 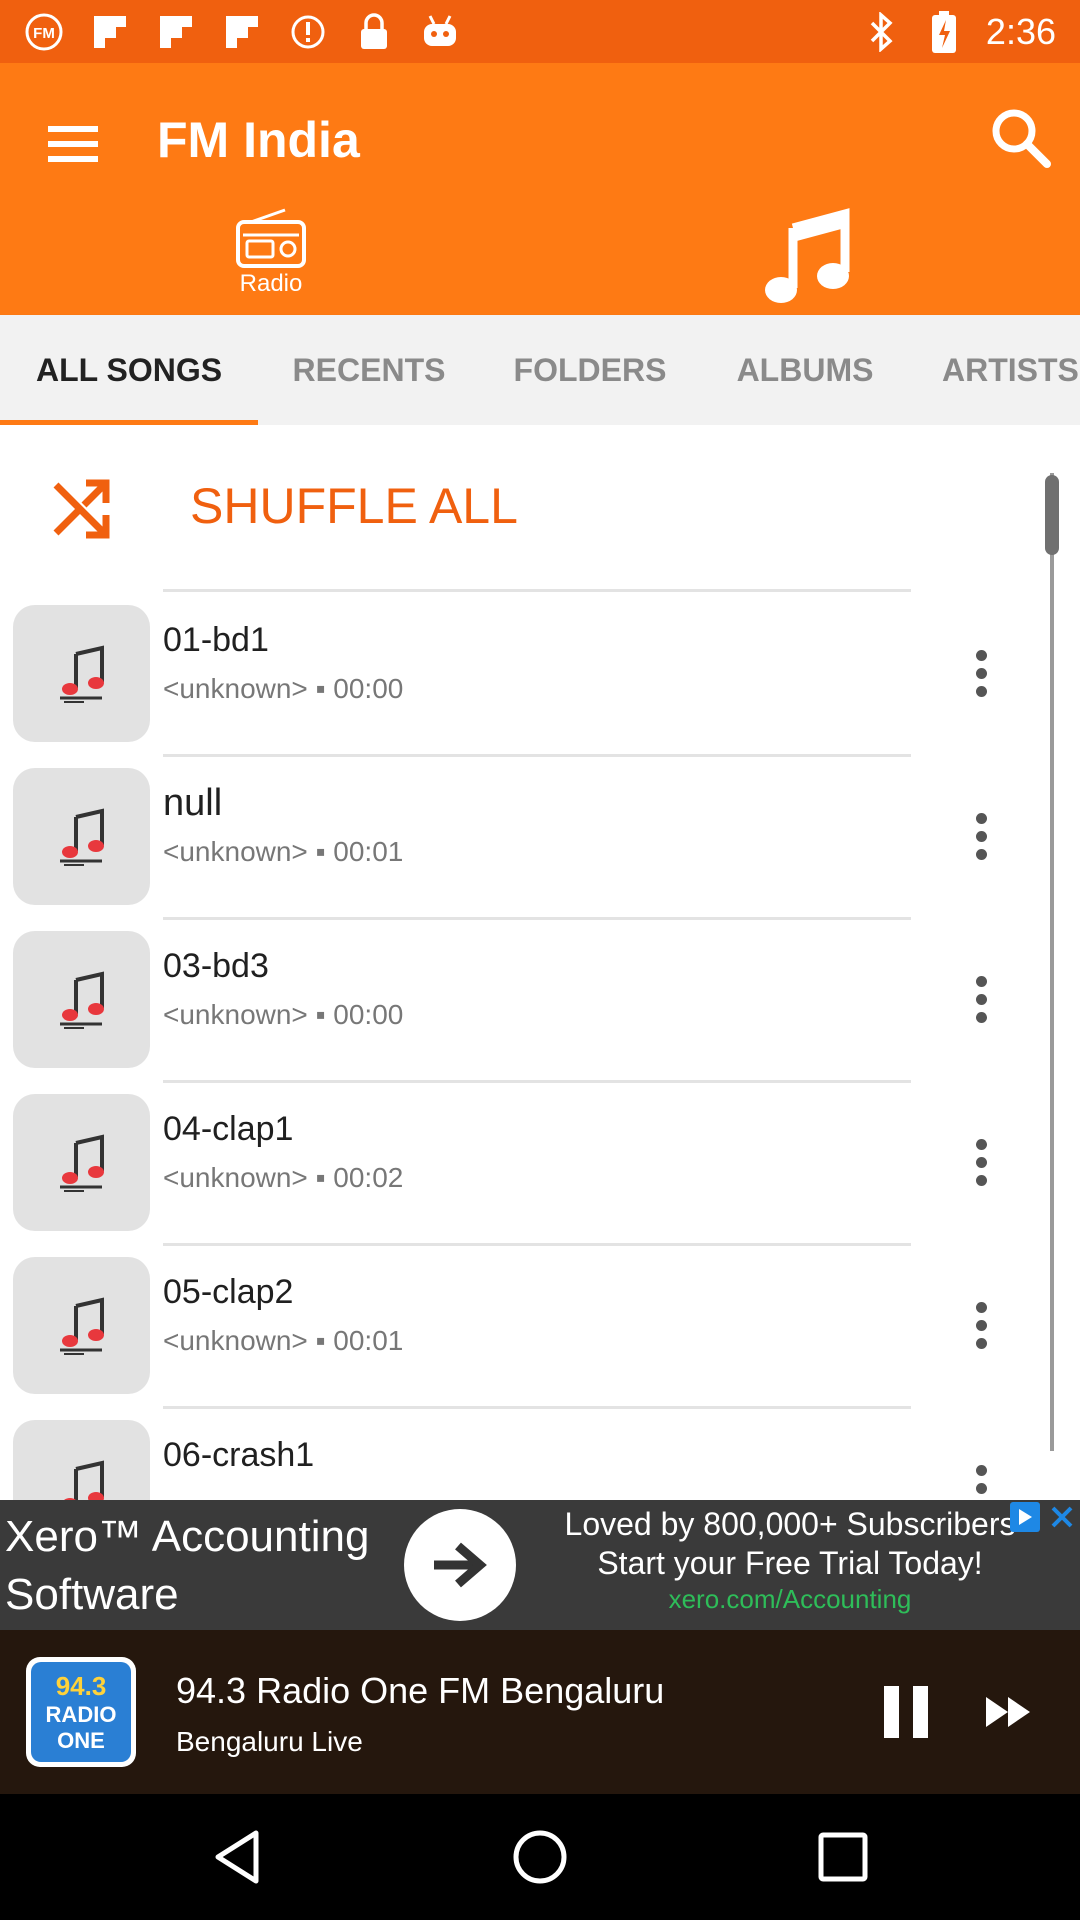 I want to click on shuffle-all-label: SHUFFLE ALL, so click(x=354, y=506).